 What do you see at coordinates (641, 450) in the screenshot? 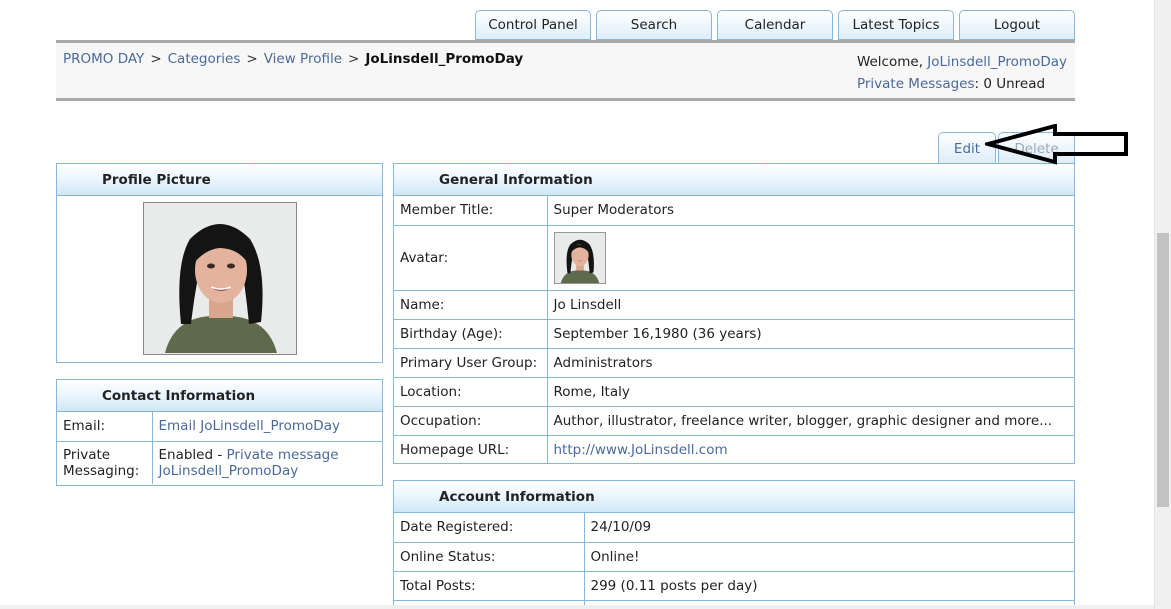
I see `homepage-url-link: http://www.JoLinsdell.com` at bounding box center [641, 450].